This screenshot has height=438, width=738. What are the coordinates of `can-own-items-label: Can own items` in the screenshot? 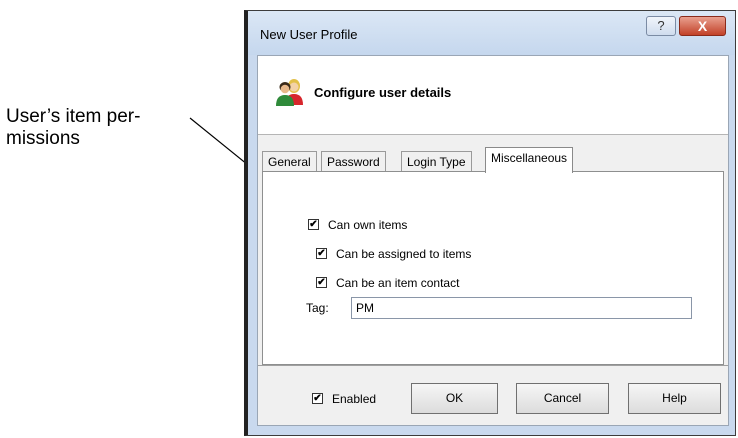 It's located at (368, 225).